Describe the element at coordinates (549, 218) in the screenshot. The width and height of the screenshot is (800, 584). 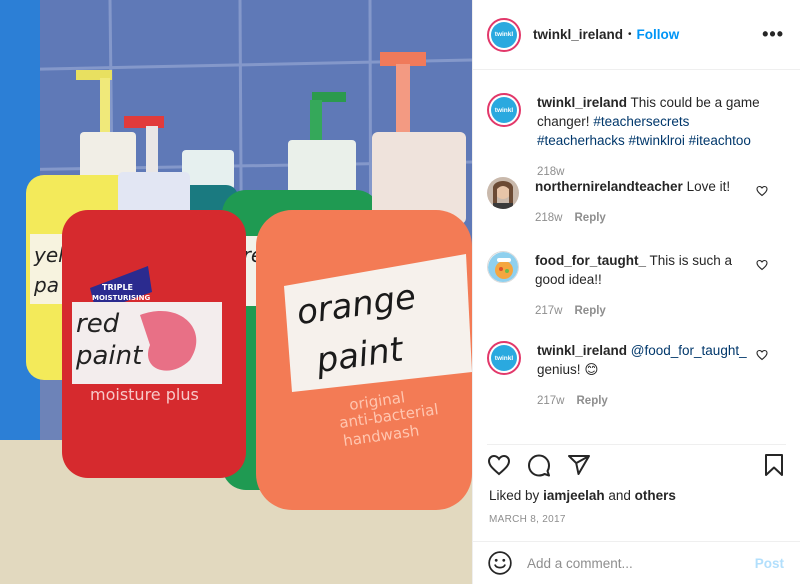
I see `comment-age: 218w` at that location.